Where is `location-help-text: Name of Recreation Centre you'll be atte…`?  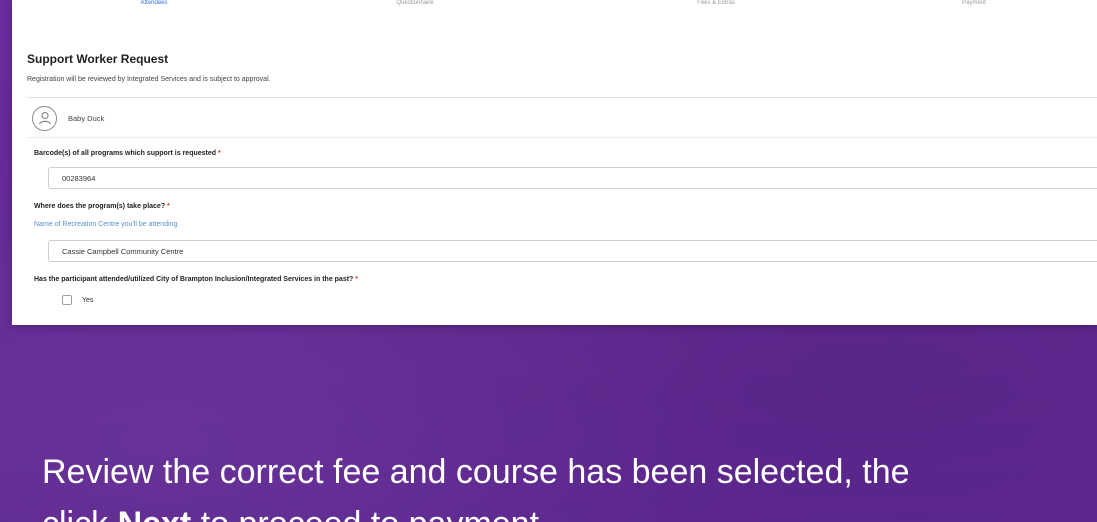
location-help-text: Name of Recreation Centre you'll be atte… is located at coordinates (106, 224).